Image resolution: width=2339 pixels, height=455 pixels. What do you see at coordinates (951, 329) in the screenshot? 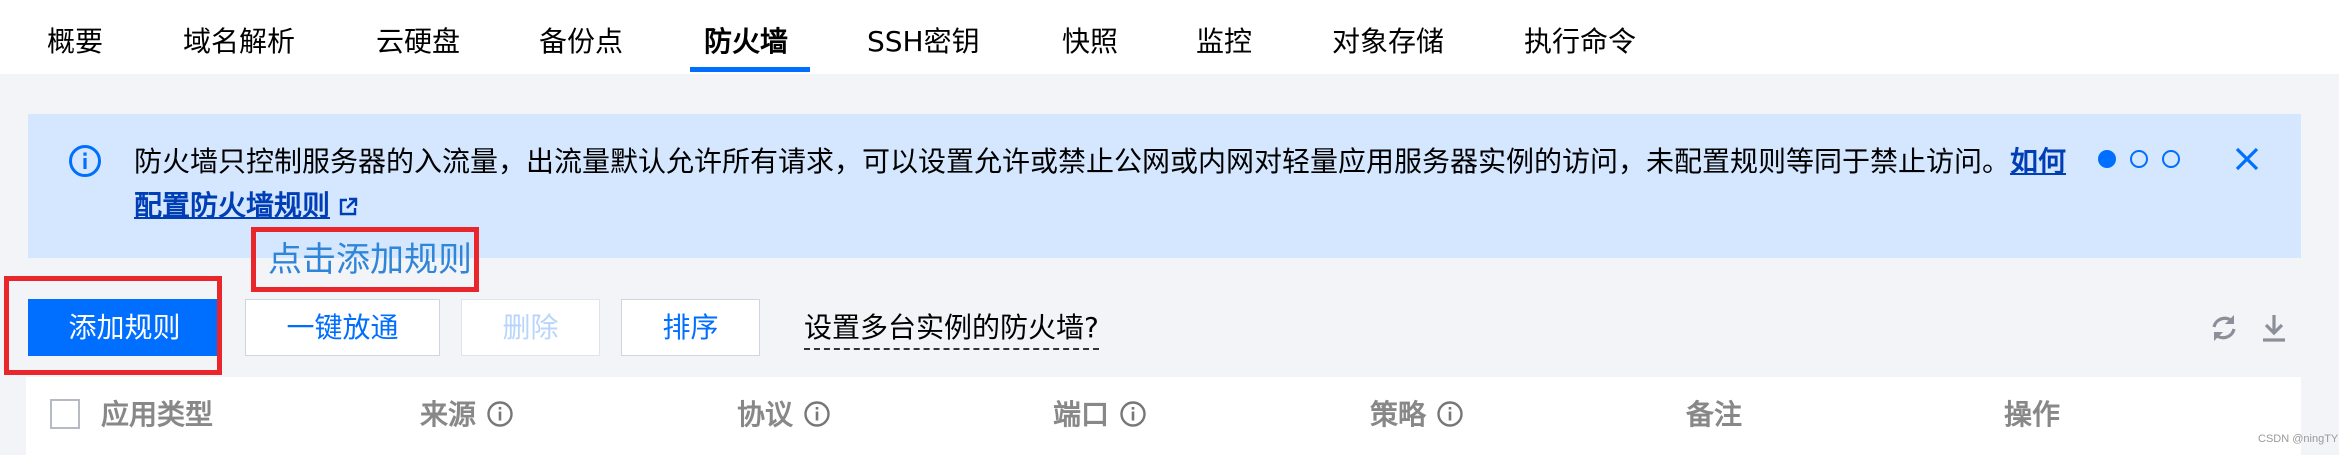
I see `multi-instance-firewall-link: 设置多台实例的防火墙?` at bounding box center [951, 329].